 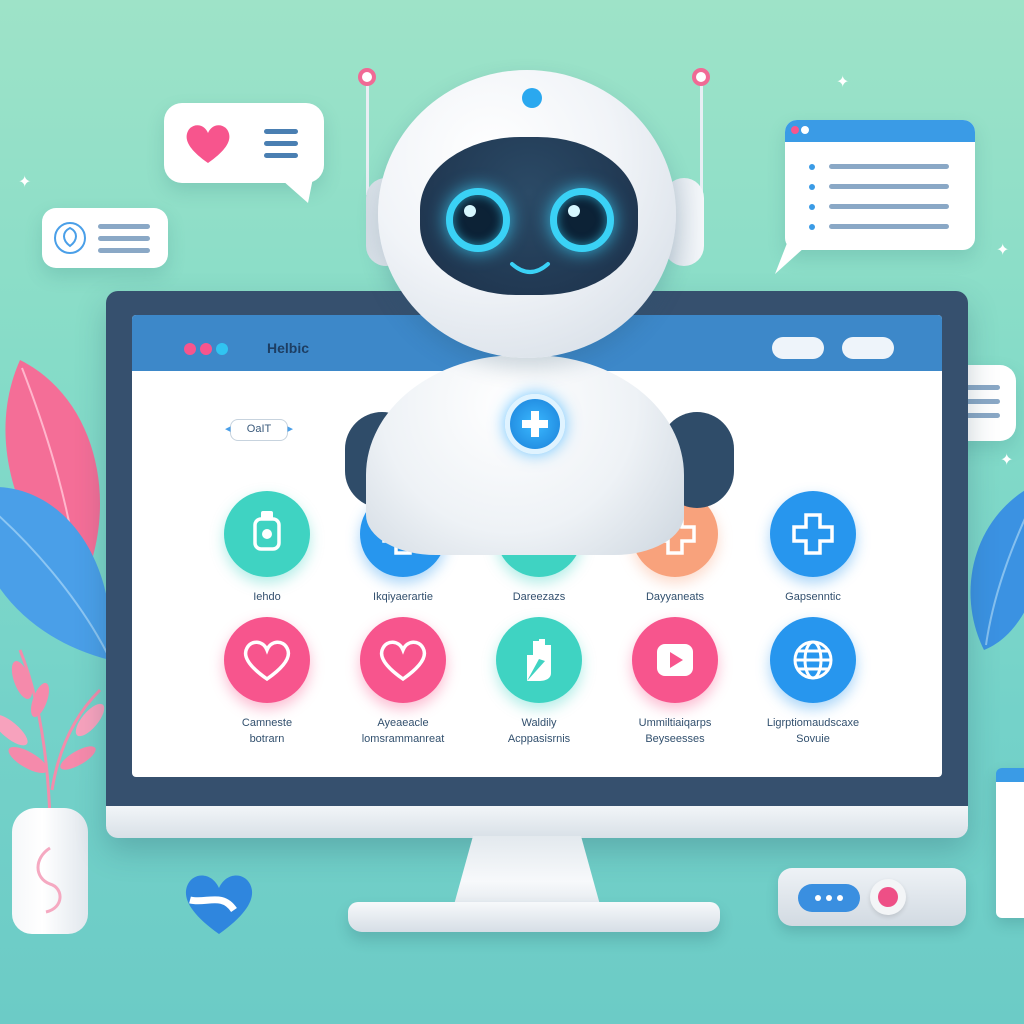 I want to click on service-tile: Ummiltiaiqarps Beyseesses, so click(x=675, y=682).